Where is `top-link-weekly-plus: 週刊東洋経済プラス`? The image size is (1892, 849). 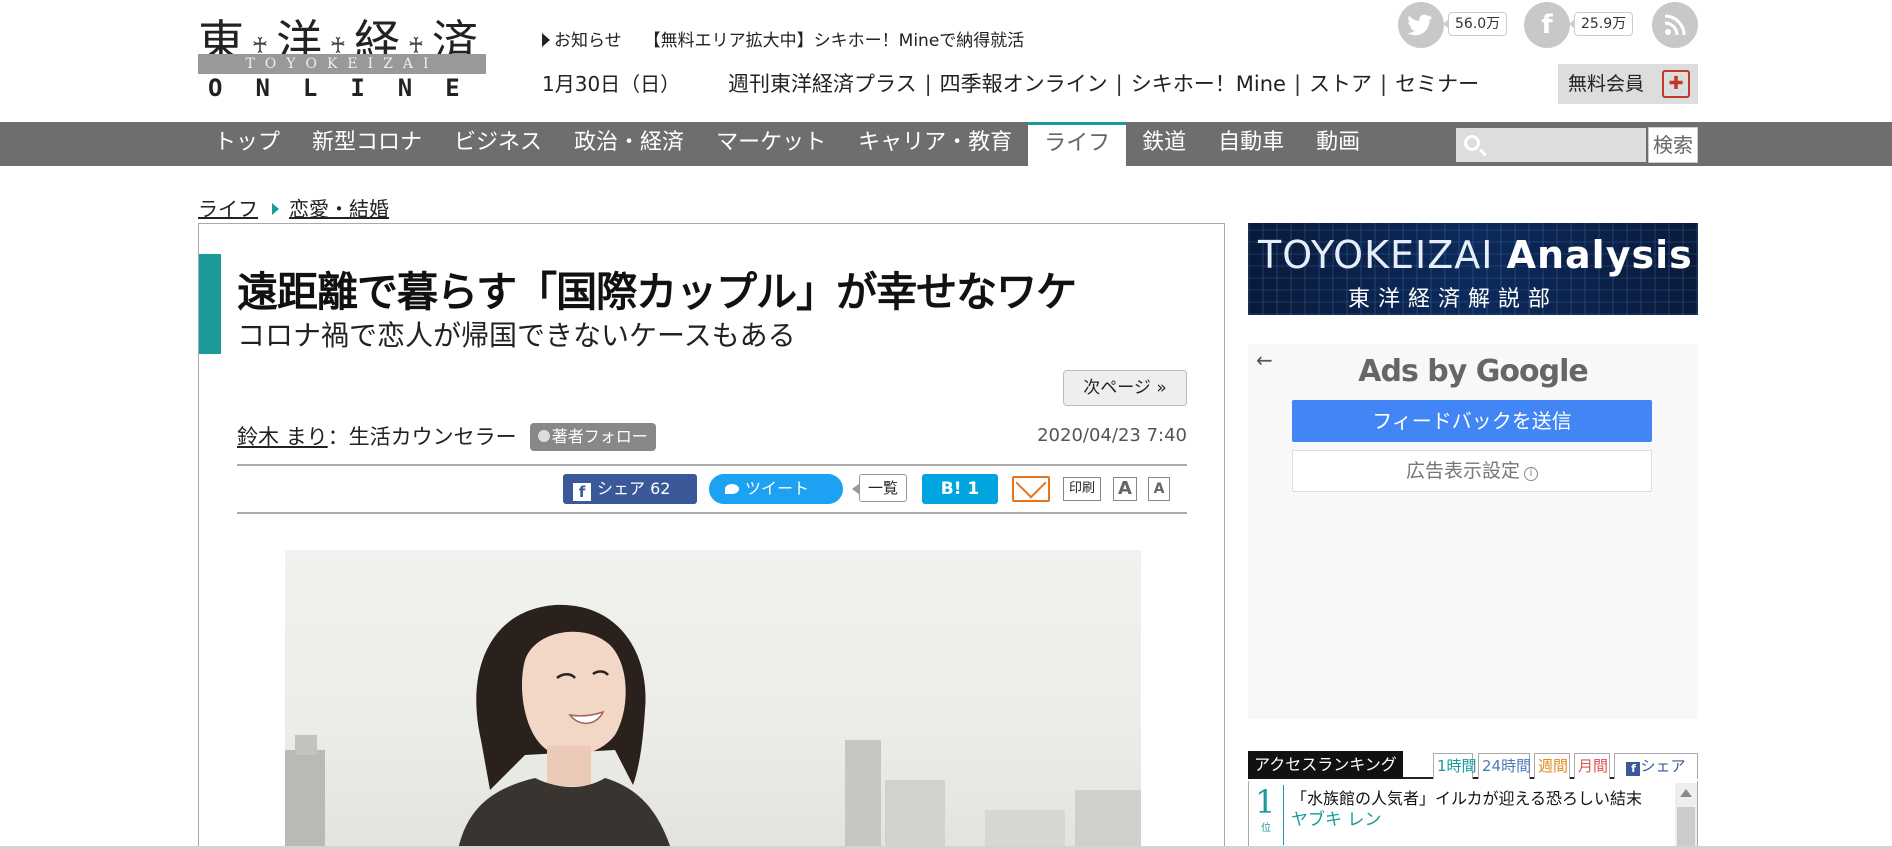
top-link-weekly-plus: 週刊東洋経済プラス is located at coordinates (822, 84).